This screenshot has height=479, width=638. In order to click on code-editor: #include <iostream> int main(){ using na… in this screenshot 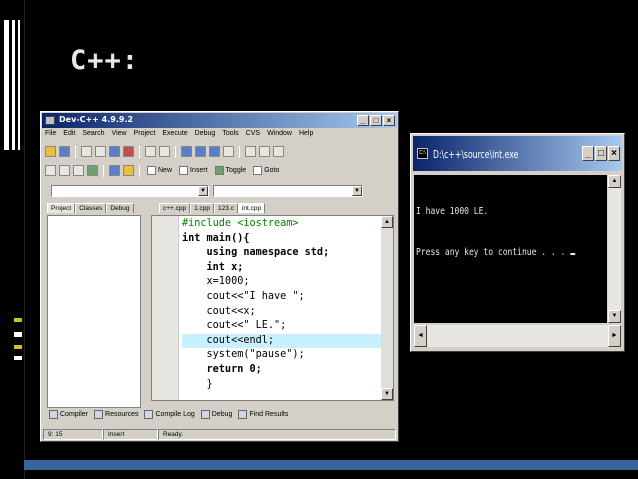, I will do `click(272, 308)`.